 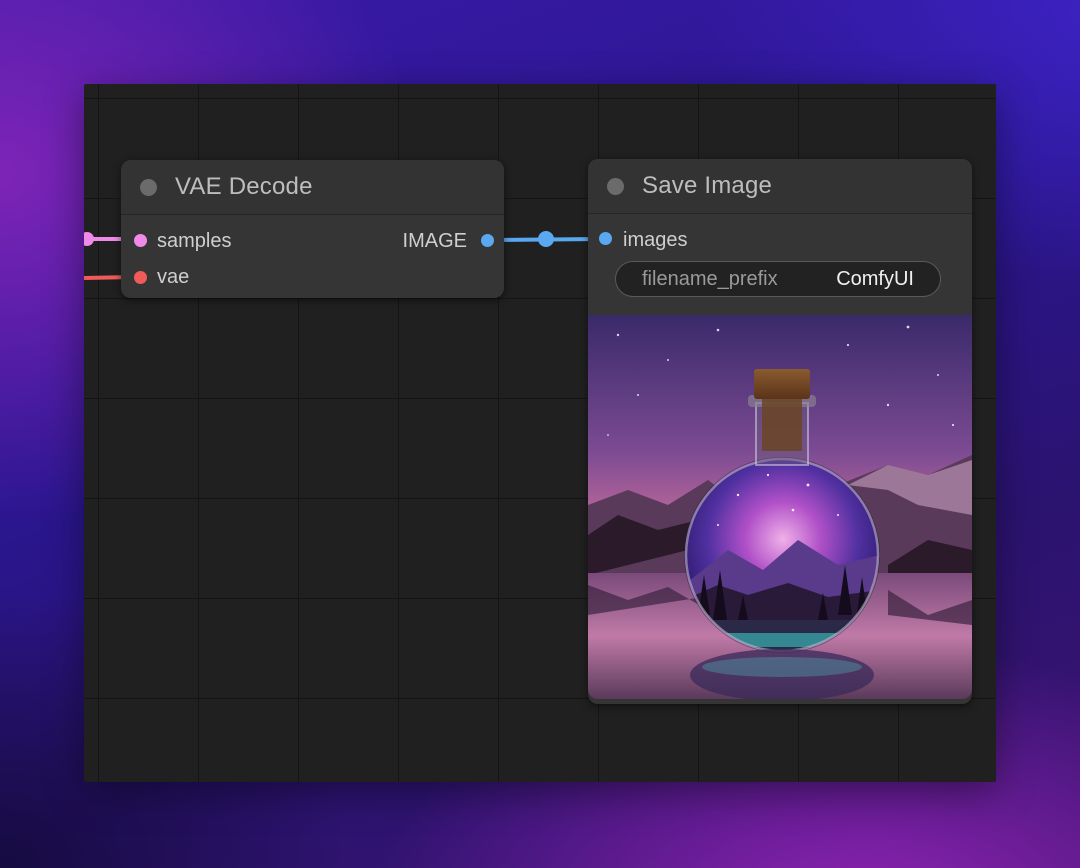 What do you see at coordinates (710, 279) in the screenshot?
I see `widget-name: filename_prefix` at bounding box center [710, 279].